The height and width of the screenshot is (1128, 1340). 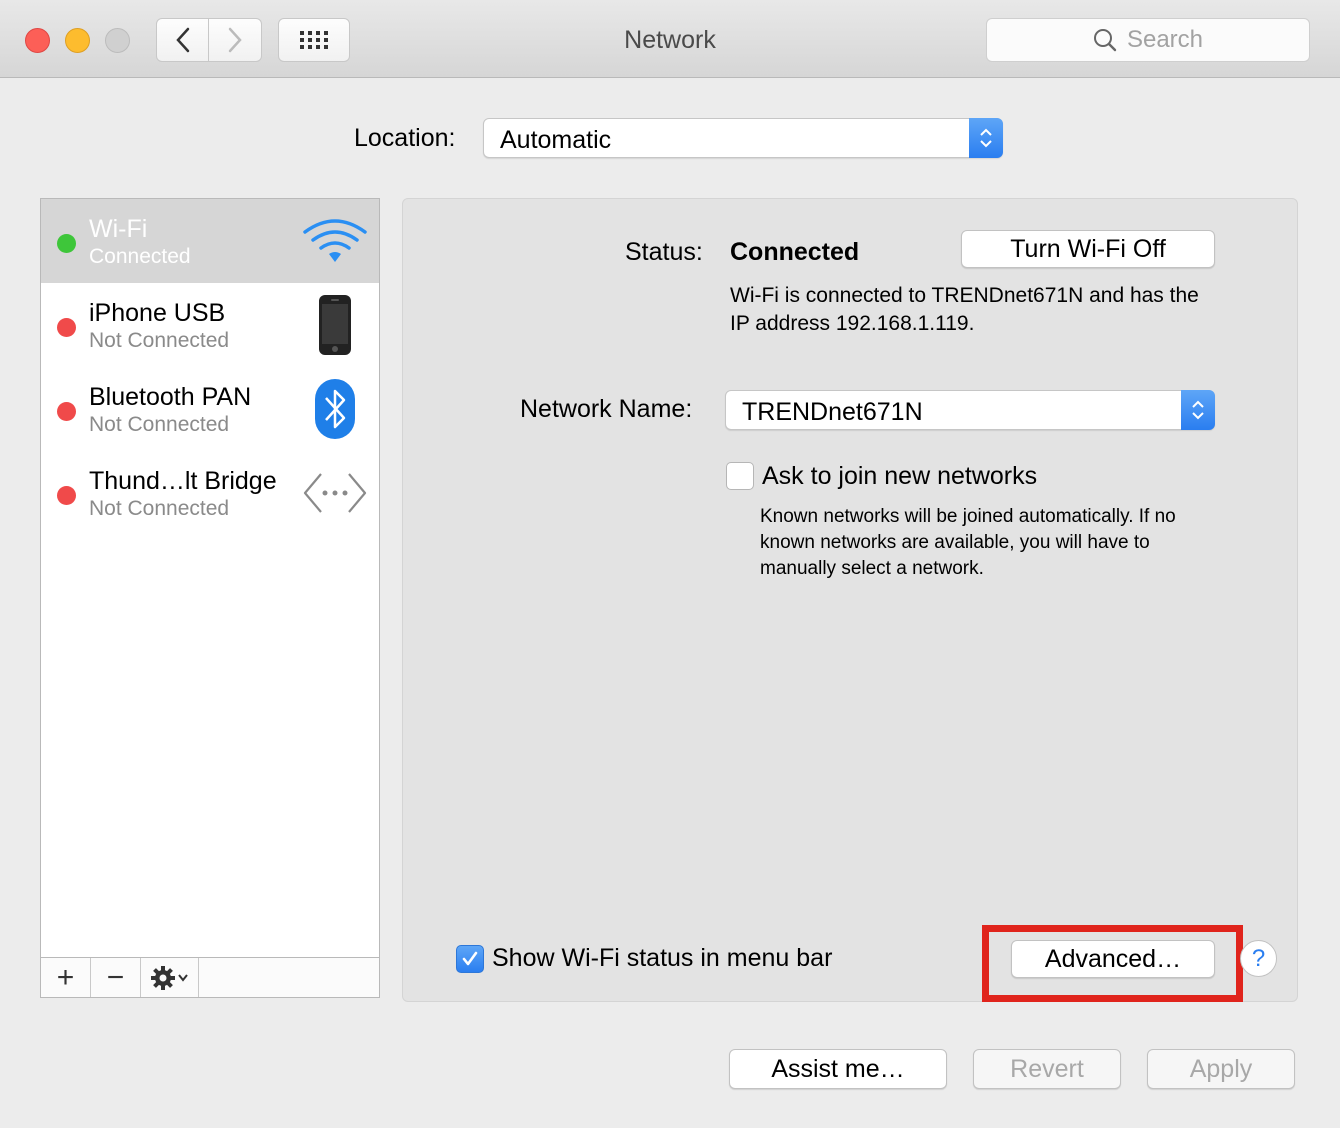 What do you see at coordinates (970, 410) in the screenshot?
I see `network-name-popup: TRENDnet671N` at bounding box center [970, 410].